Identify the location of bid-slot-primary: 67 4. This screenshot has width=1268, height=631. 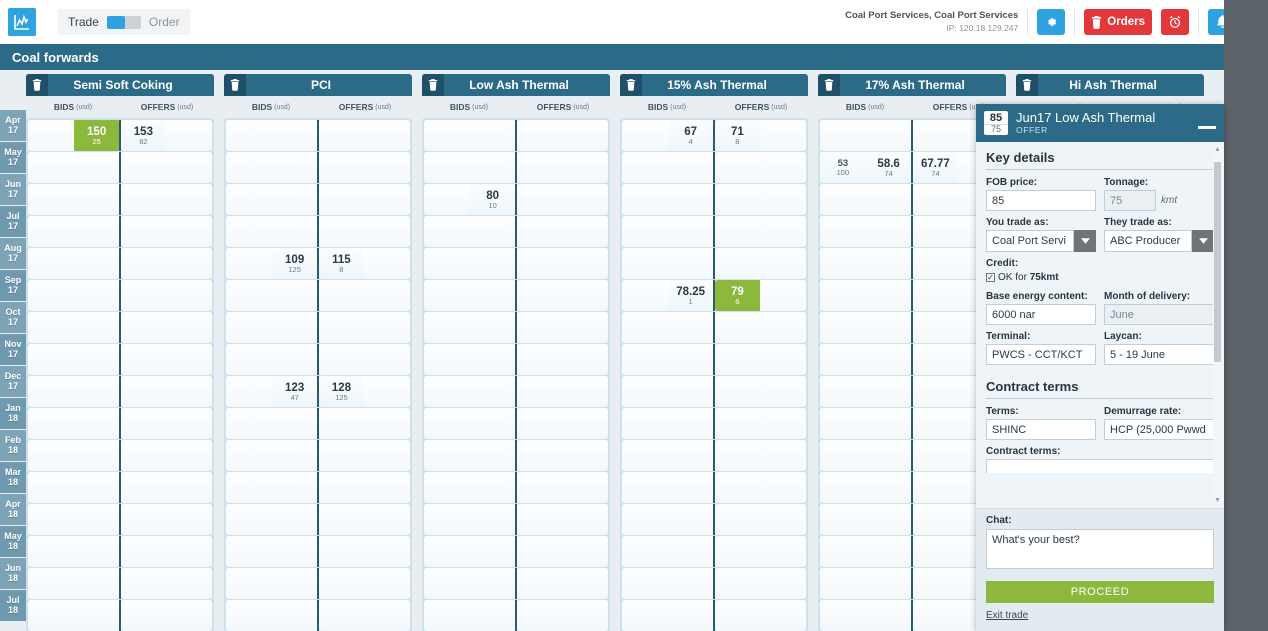
(690, 135).